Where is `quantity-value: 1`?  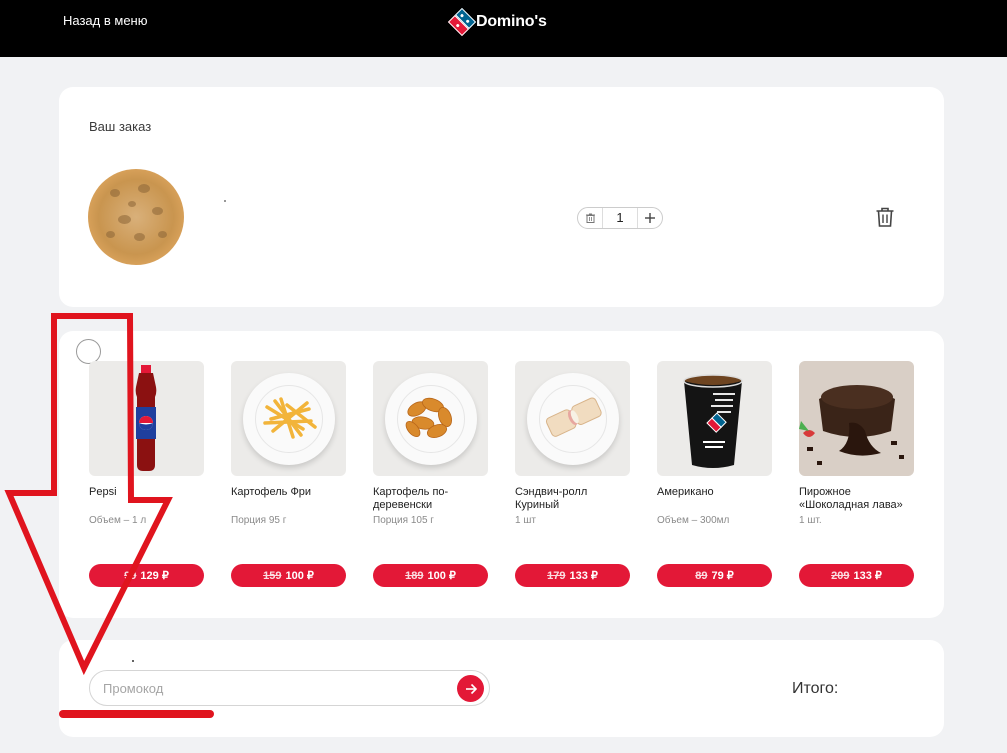
quantity-value: 1 is located at coordinates (620, 218).